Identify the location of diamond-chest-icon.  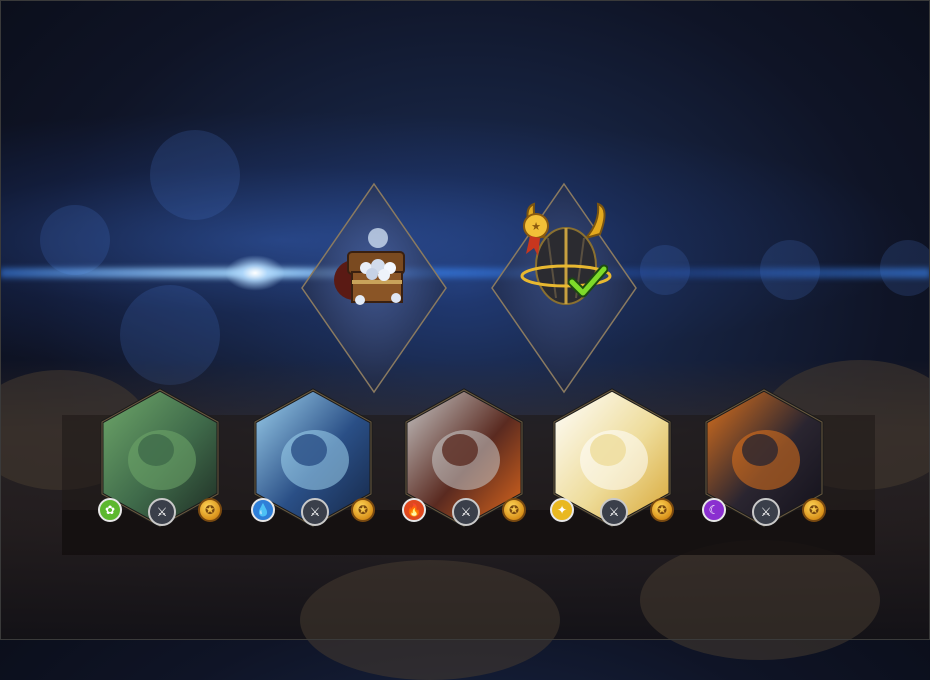
(369, 266).